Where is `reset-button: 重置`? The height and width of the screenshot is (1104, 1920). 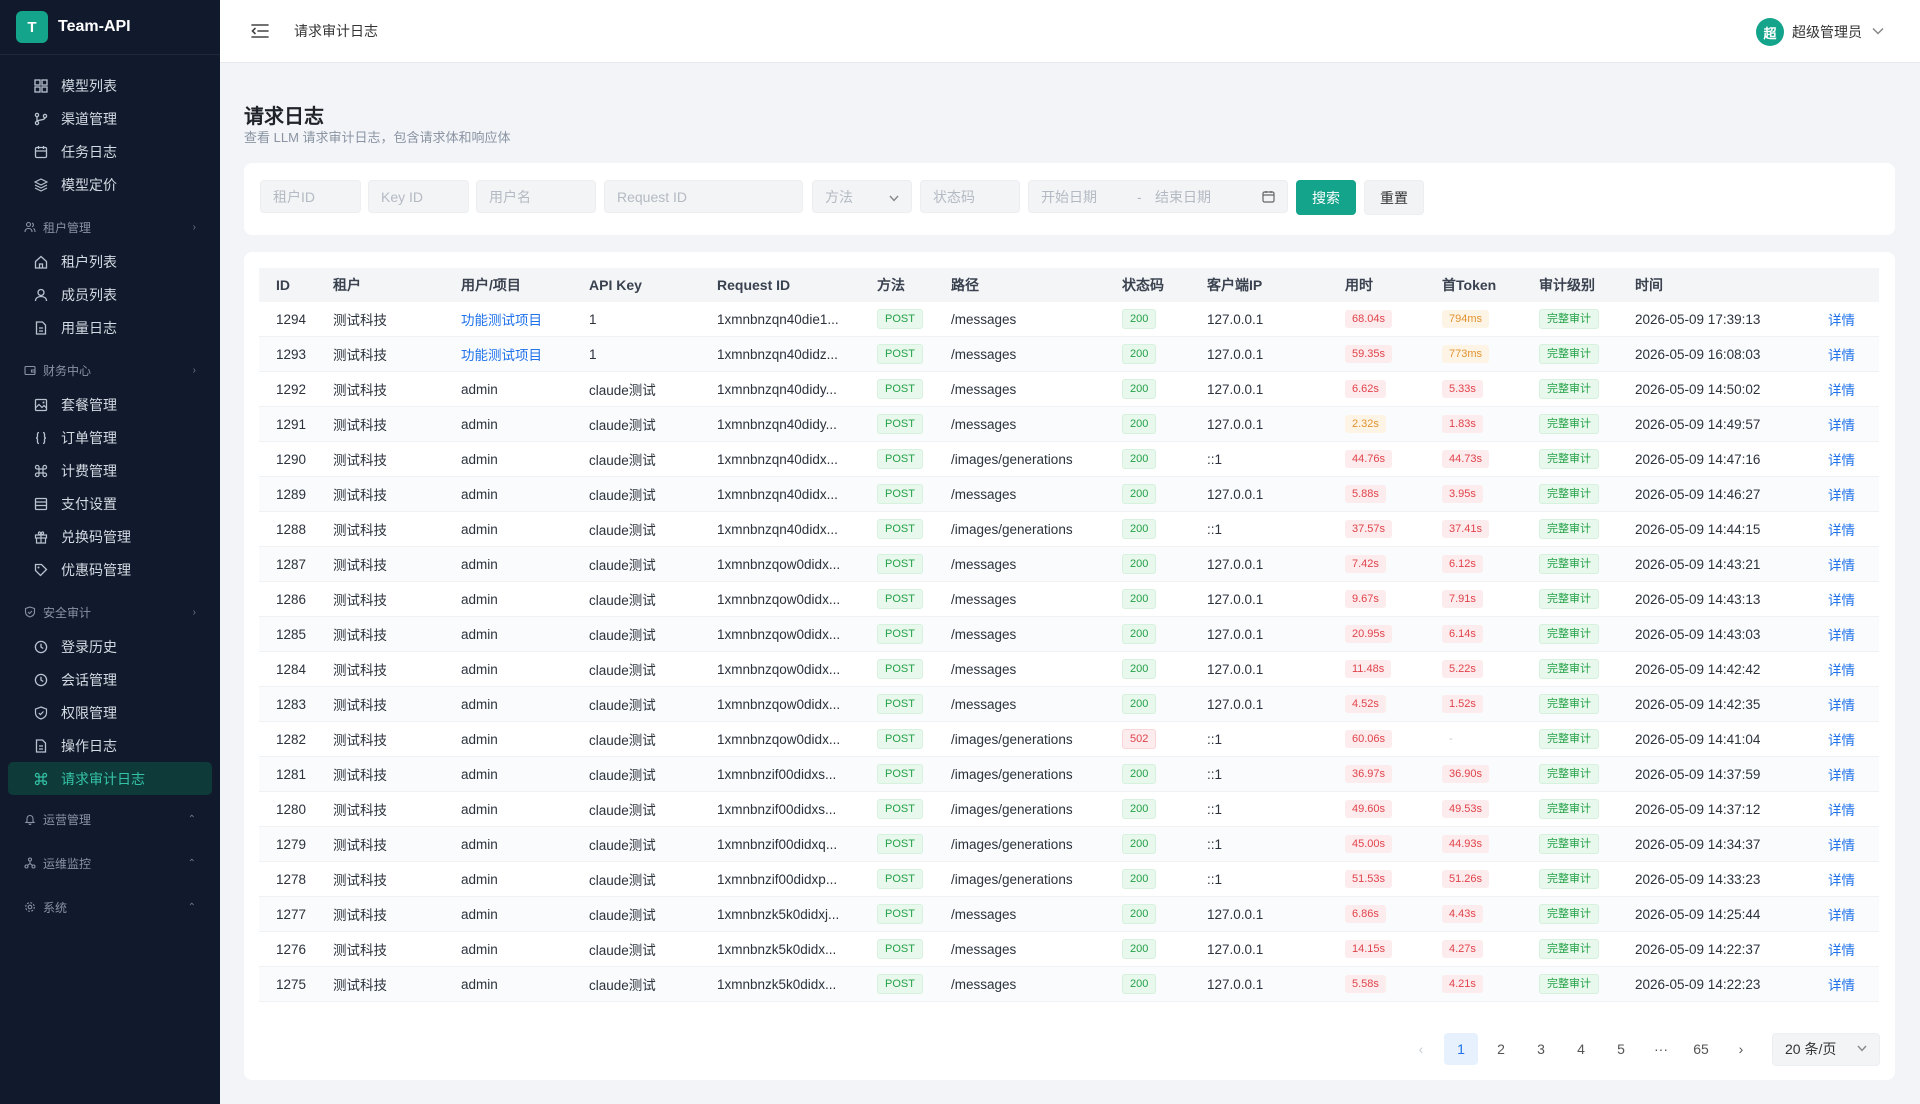 reset-button: 重置 is located at coordinates (1394, 197).